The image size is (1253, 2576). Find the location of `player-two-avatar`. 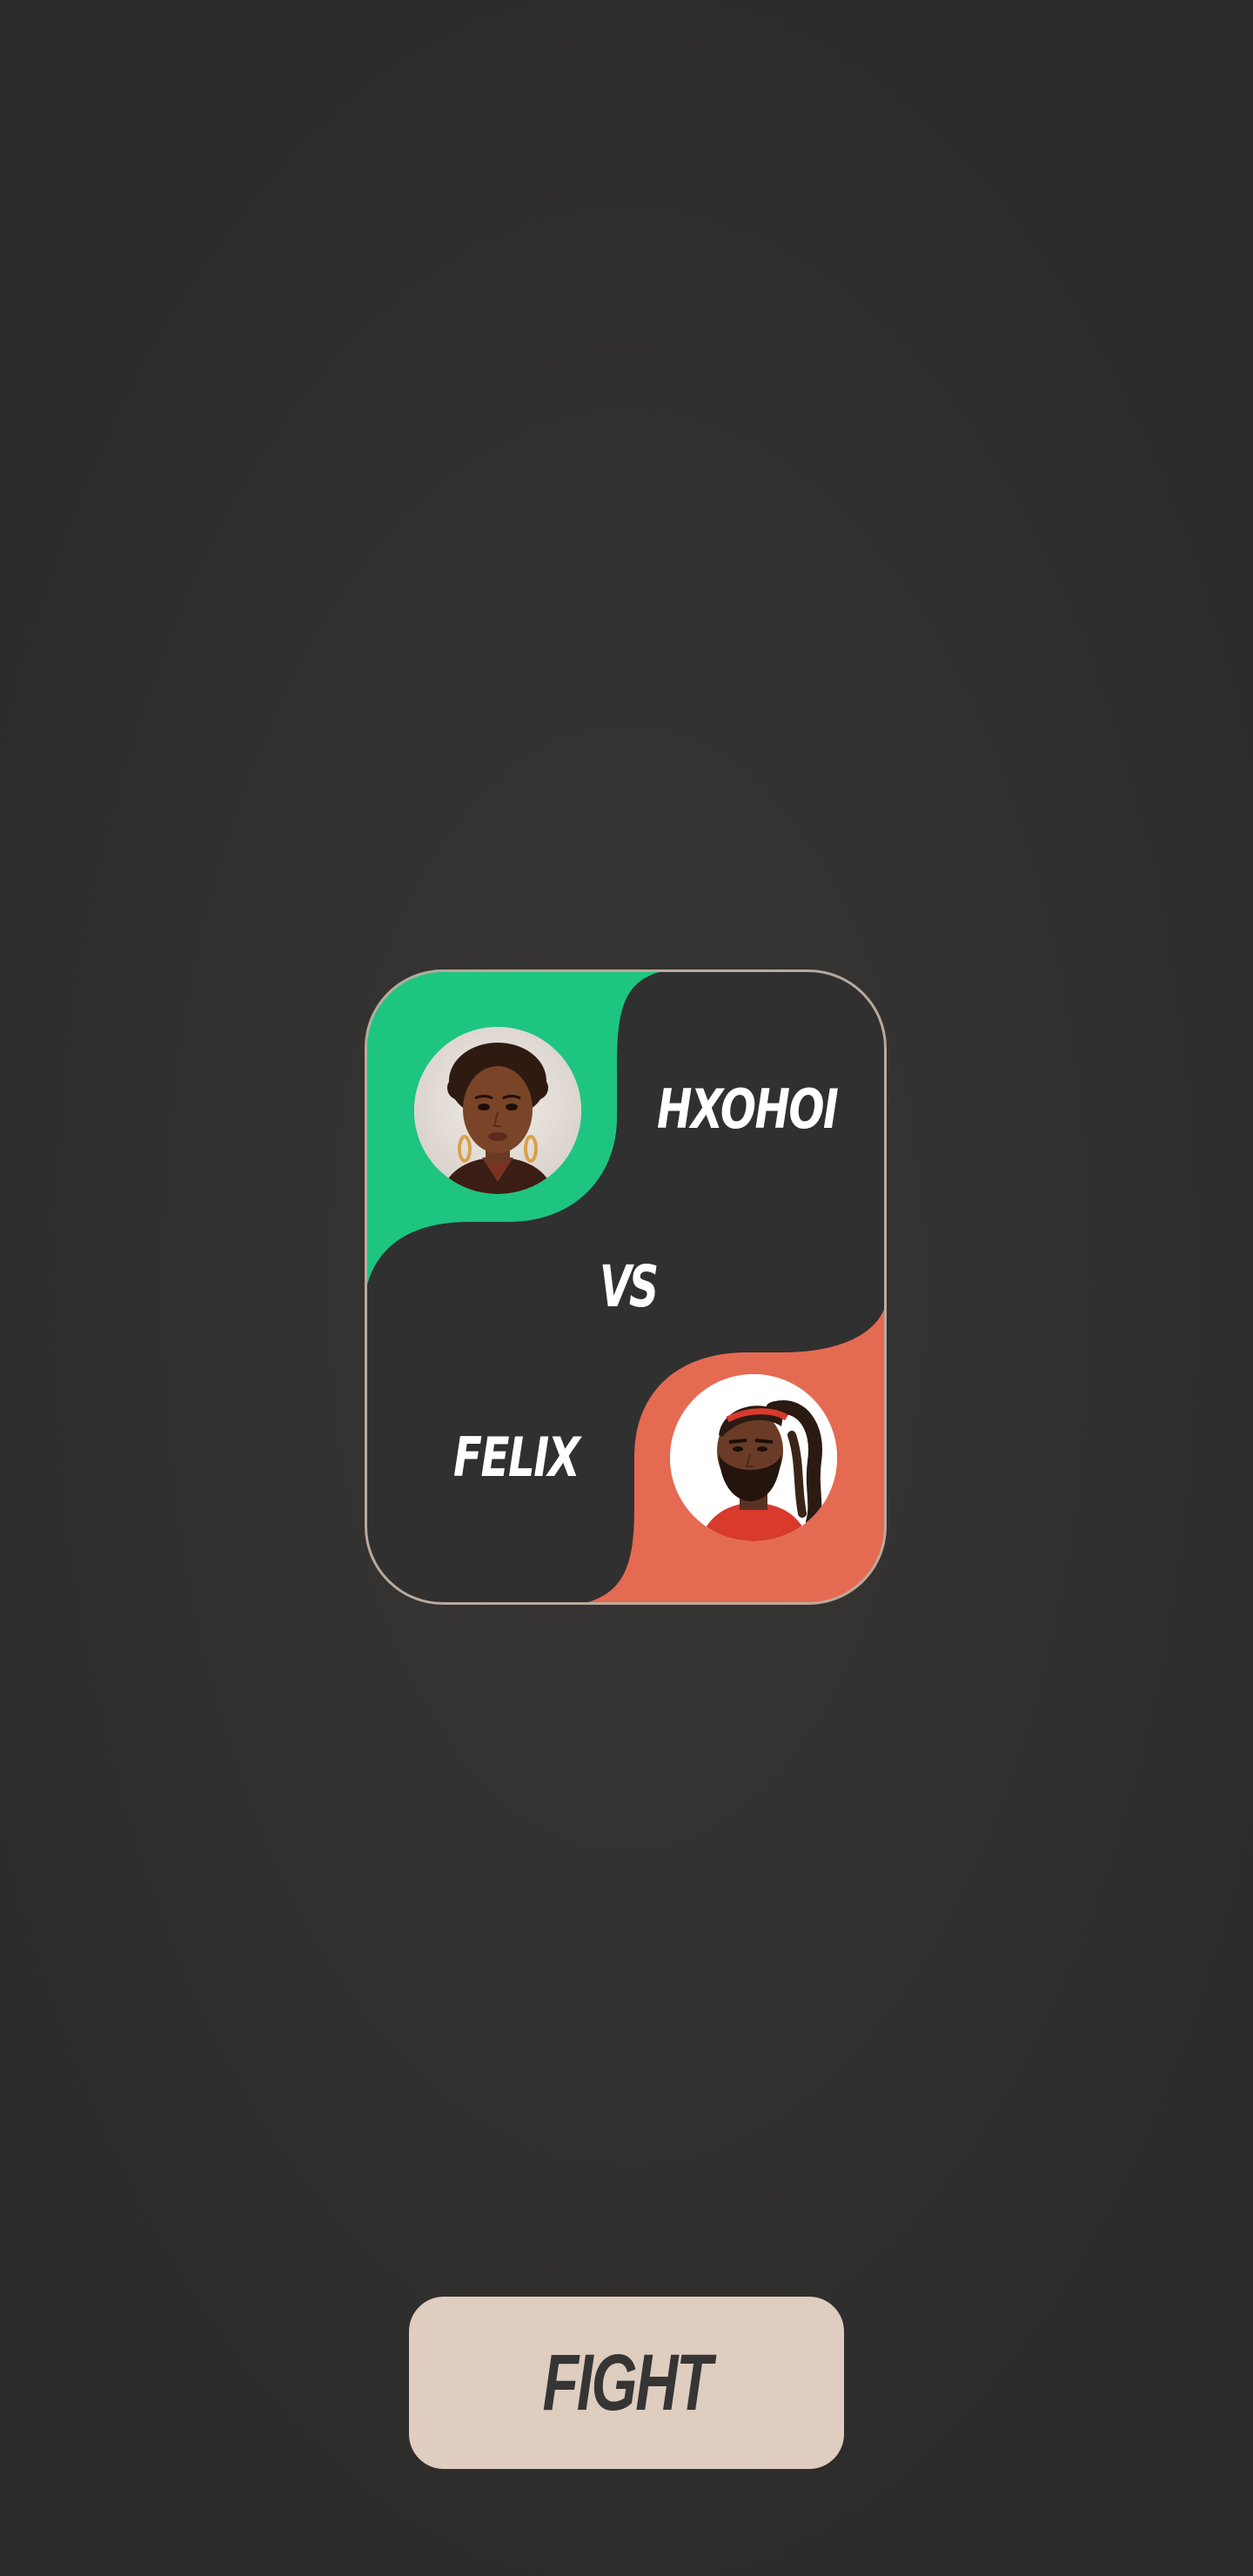

player-two-avatar is located at coordinates (753, 1457).